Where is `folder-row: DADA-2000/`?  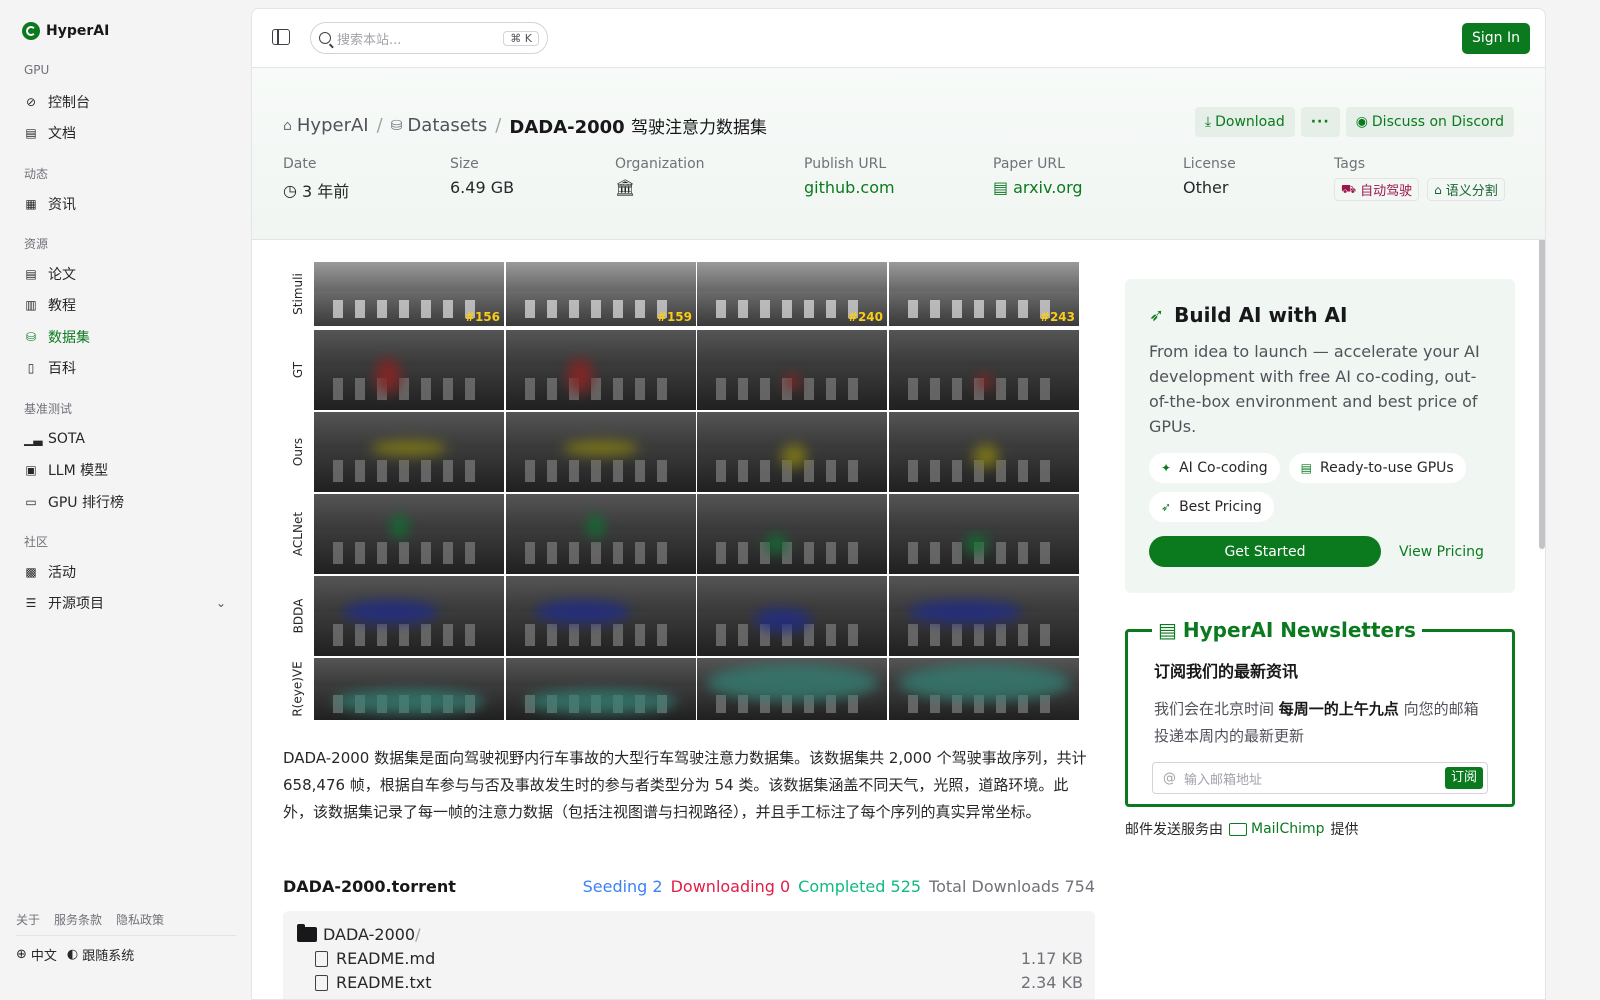
folder-row: DADA-2000/ is located at coordinates (690, 934).